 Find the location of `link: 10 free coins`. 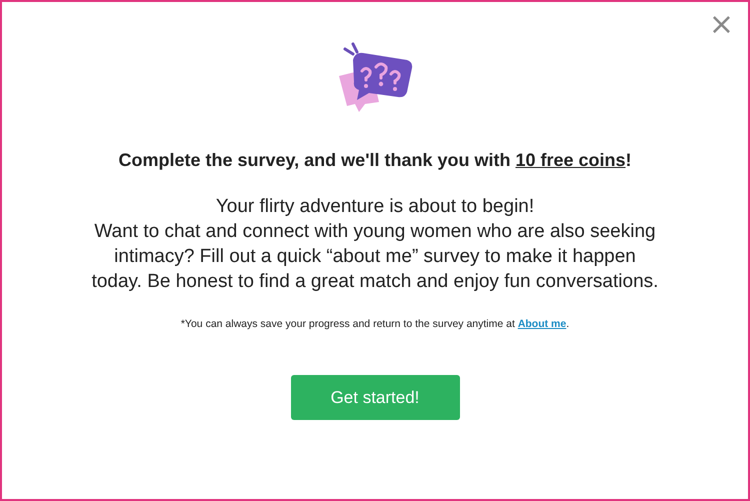

link: 10 free coins is located at coordinates (570, 160).